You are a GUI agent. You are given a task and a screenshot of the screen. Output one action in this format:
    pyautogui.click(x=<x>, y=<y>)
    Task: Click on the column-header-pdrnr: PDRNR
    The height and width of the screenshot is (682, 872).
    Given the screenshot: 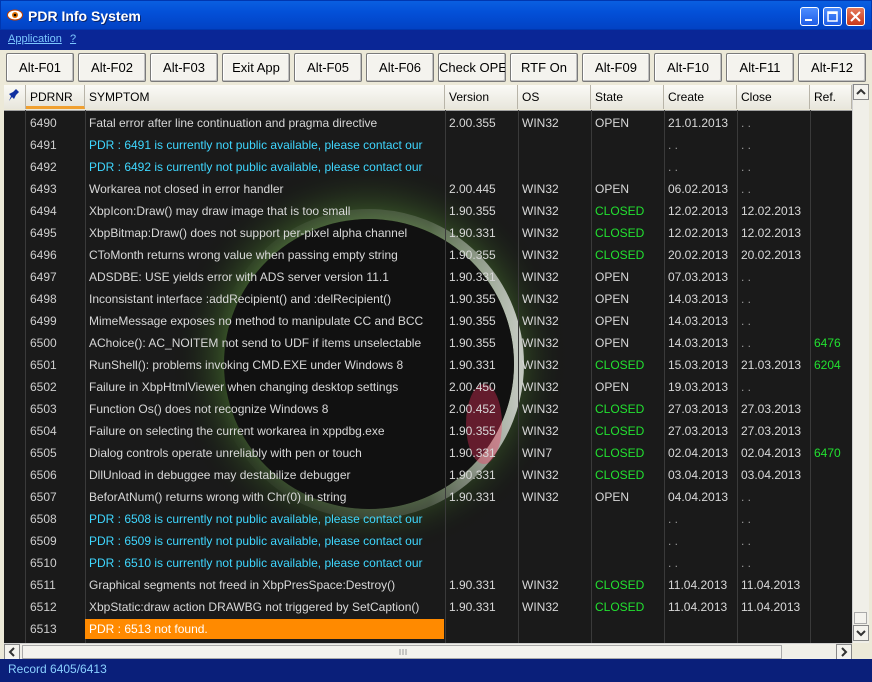 What is the action you would take?
    pyautogui.click(x=55, y=97)
    